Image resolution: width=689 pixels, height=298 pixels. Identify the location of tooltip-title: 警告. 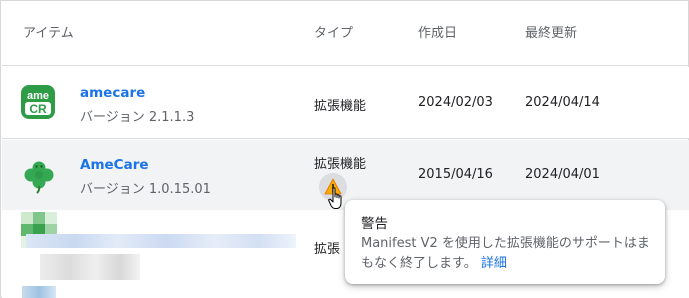
(374, 224).